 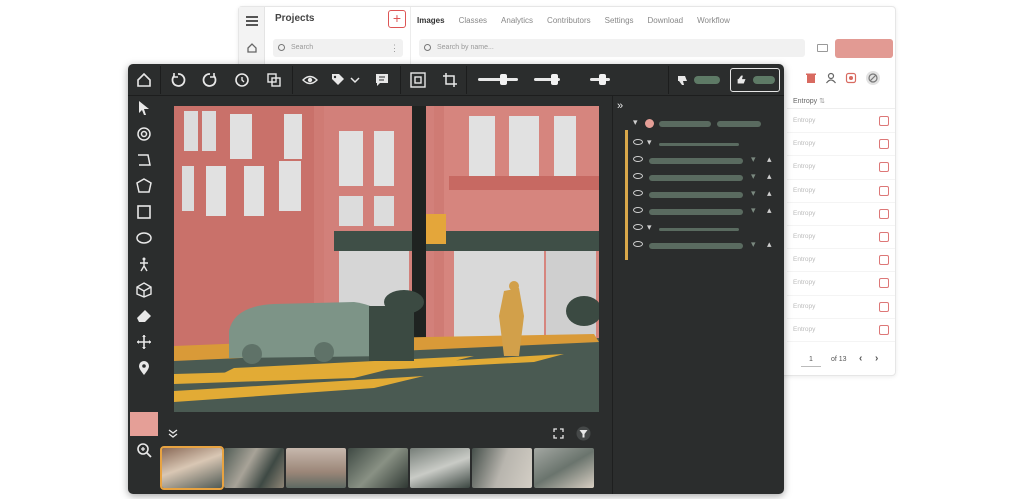 I want to click on contrast-slider, so click(x=547, y=79).